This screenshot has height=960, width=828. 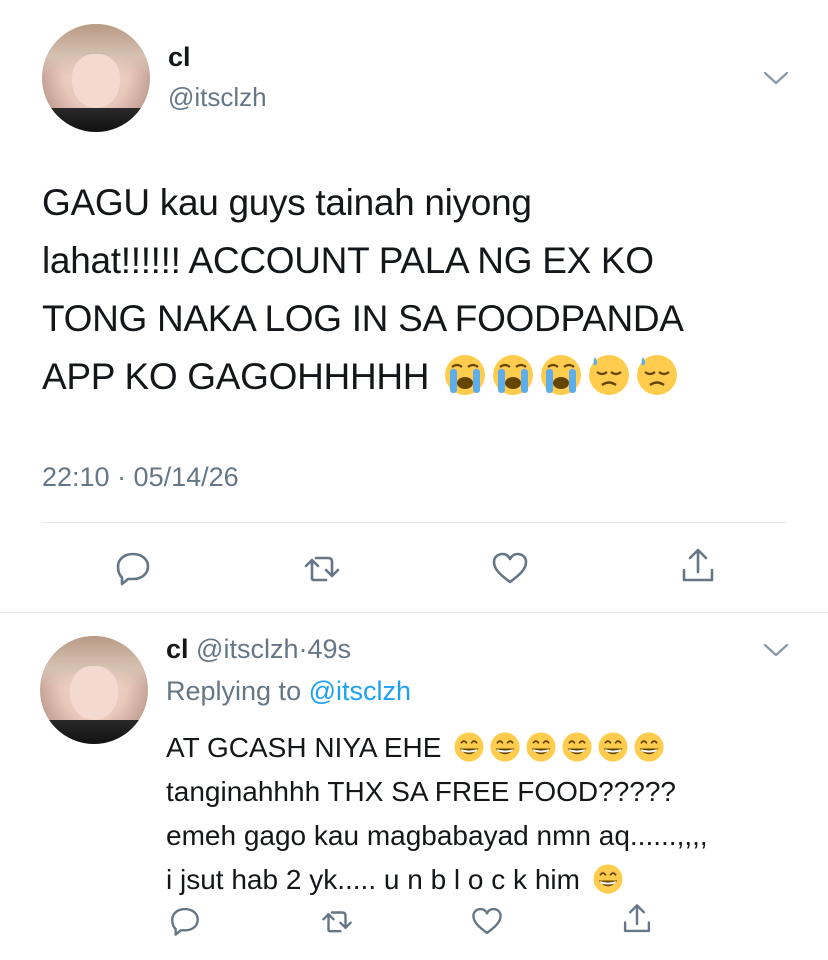 I want to click on tweet-text-segment: APP KO GAGOHHHHH, so click(x=236, y=376).